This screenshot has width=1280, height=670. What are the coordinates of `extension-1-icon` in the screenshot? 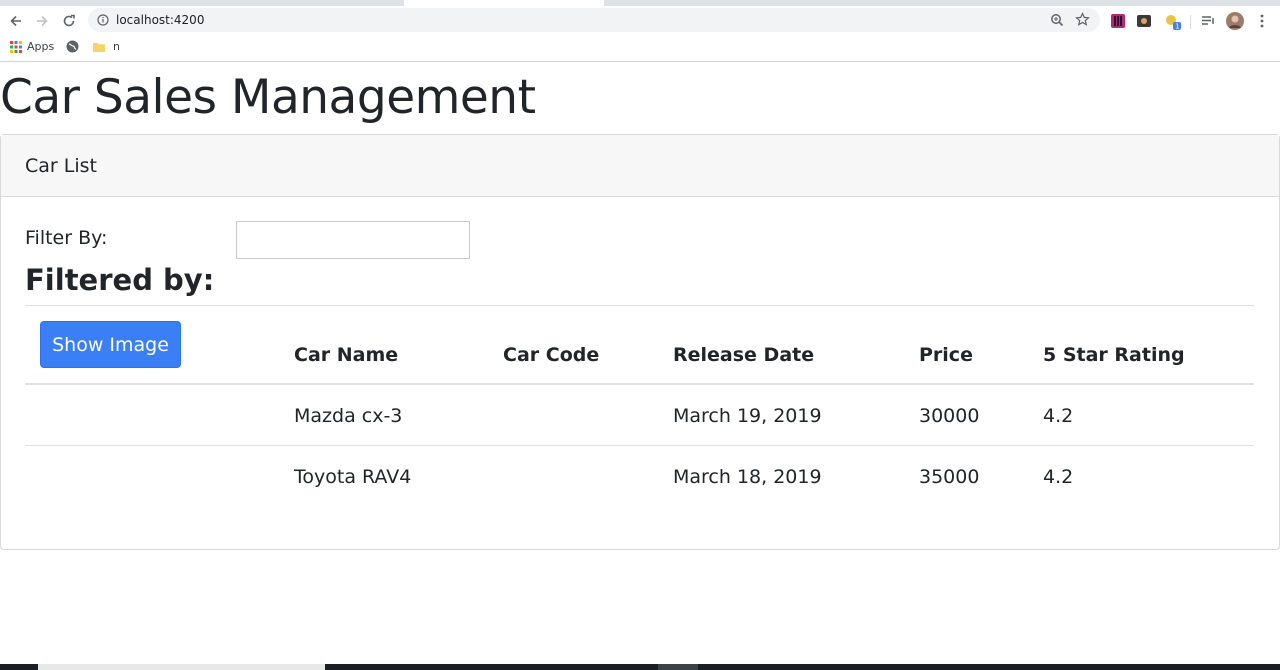 It's located at (1118, 21).